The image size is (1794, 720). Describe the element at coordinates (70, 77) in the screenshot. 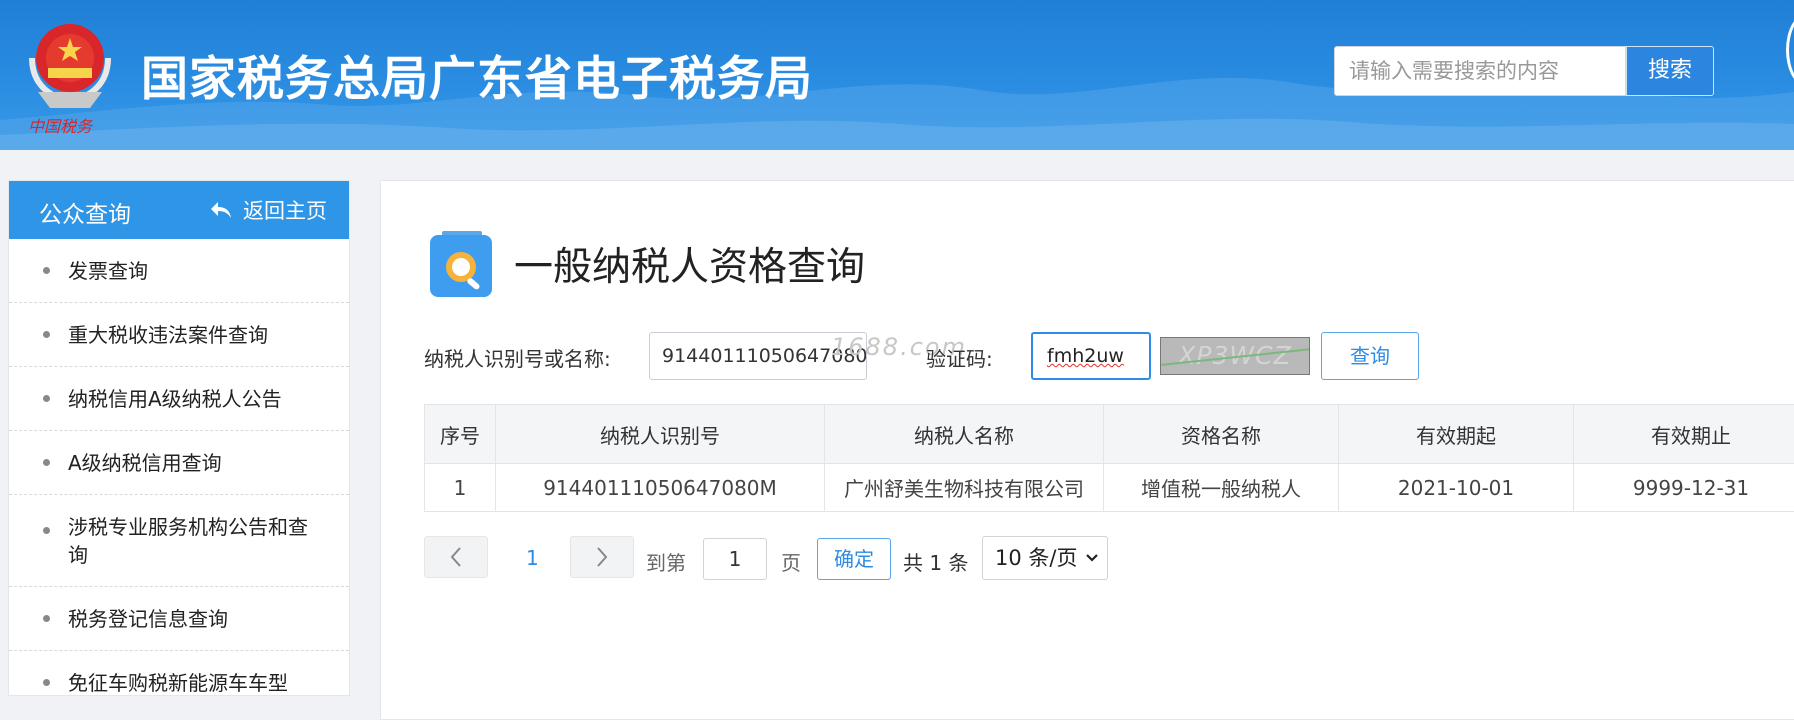

I see `tax-emblem-logo: 中国税务` at that location.